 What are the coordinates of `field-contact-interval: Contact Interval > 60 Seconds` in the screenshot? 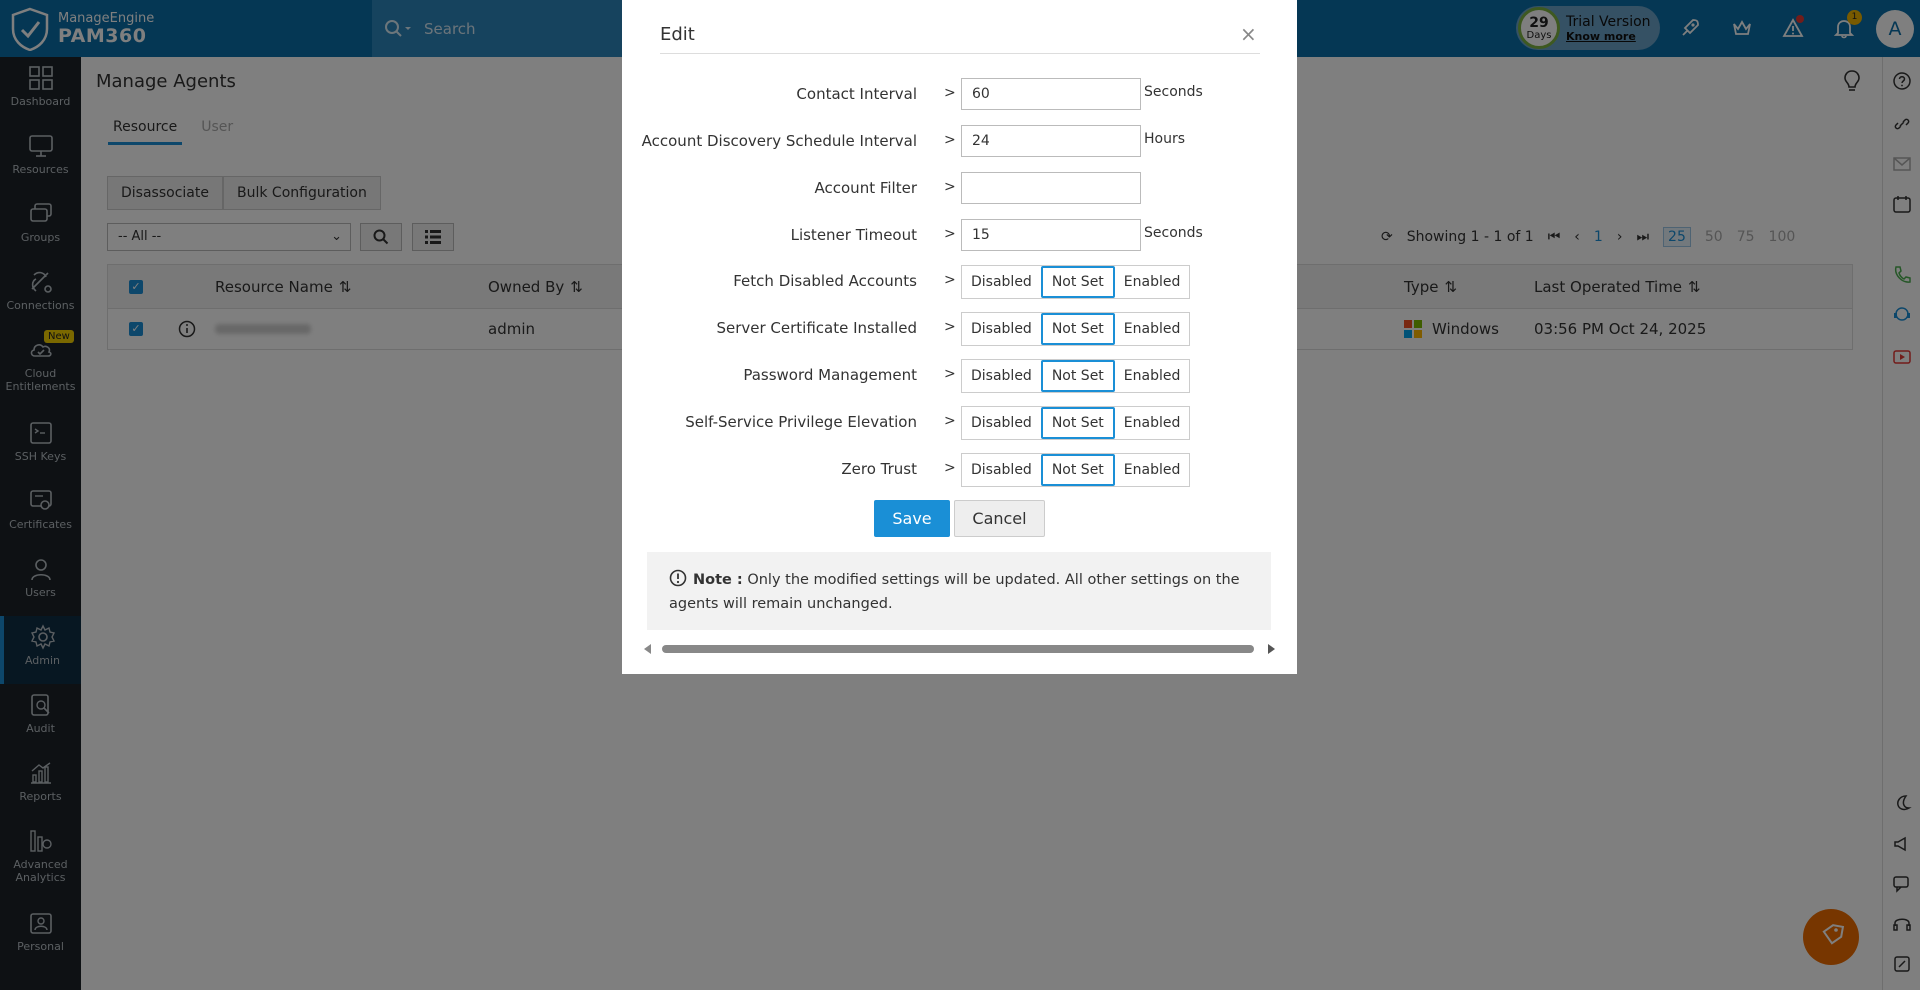 It's located at (959, 95).